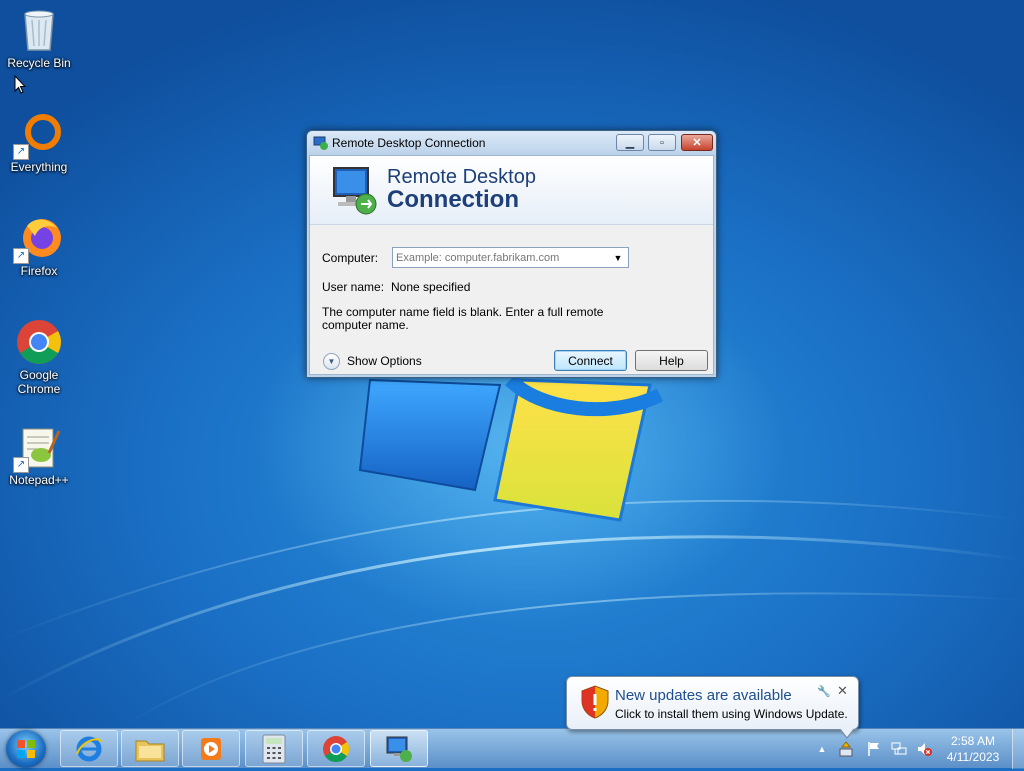 The height and width of the screenshot is (771, 1024). I want to click on show-options-label: Show Options, so click(384, 361).